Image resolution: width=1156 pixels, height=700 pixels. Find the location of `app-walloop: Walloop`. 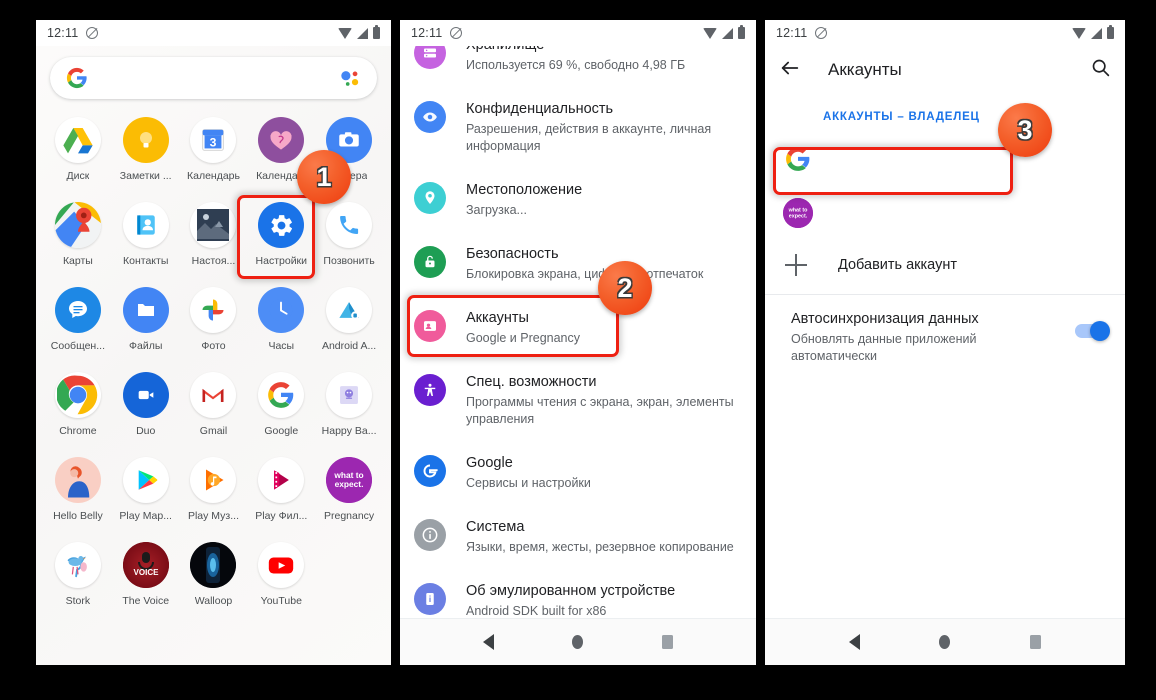

app-walloop: Walloop is located at coordinates (214, 580).